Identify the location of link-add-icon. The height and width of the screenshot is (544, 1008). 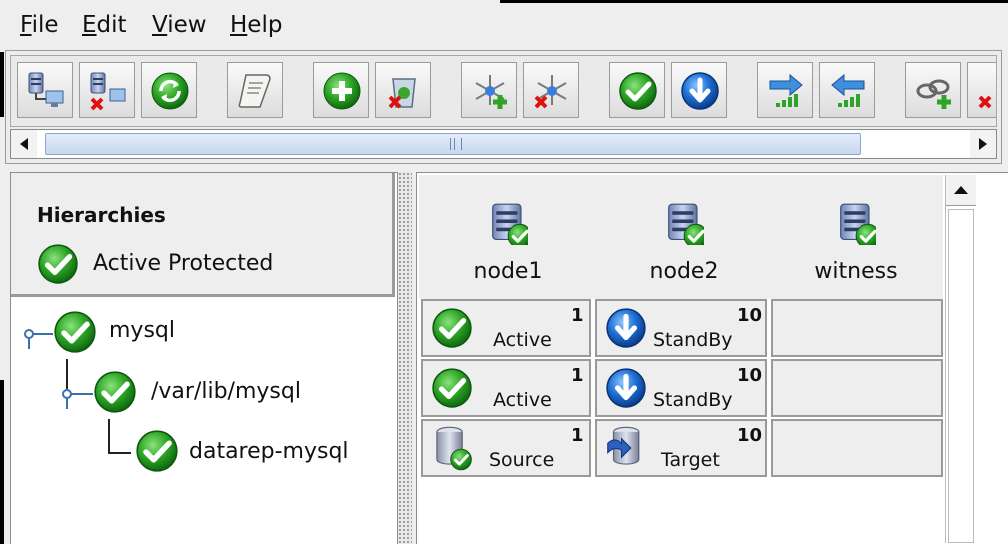
(933, 94).